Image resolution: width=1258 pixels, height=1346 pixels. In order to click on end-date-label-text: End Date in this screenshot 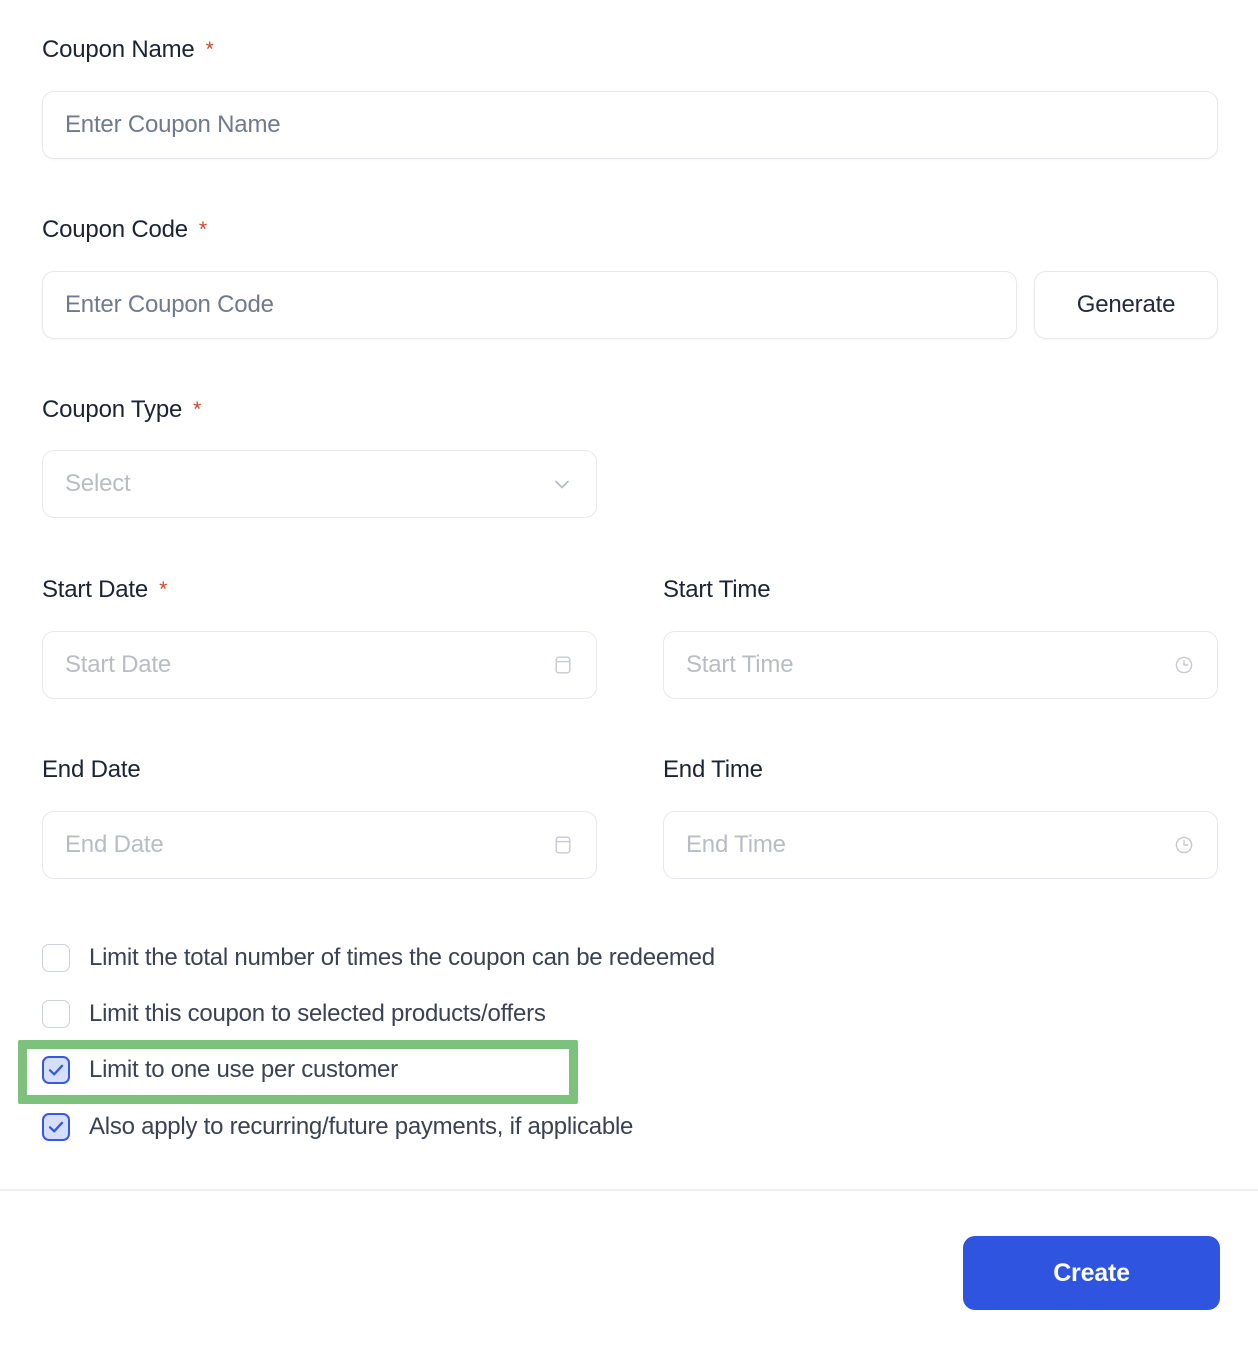, I will do `click(91, 769)`.